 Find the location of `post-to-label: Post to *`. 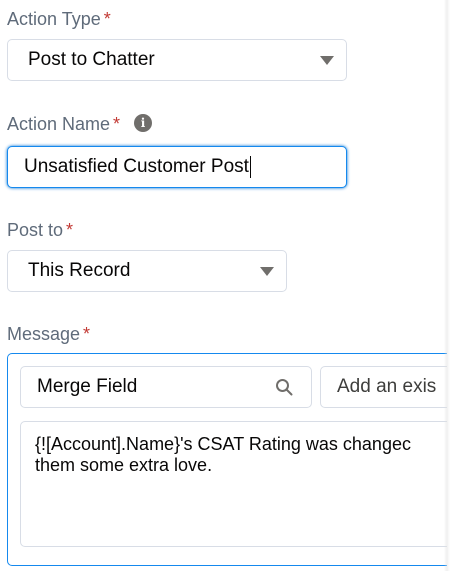

post-to-label: Post to * is located at coordinates (40, 230).